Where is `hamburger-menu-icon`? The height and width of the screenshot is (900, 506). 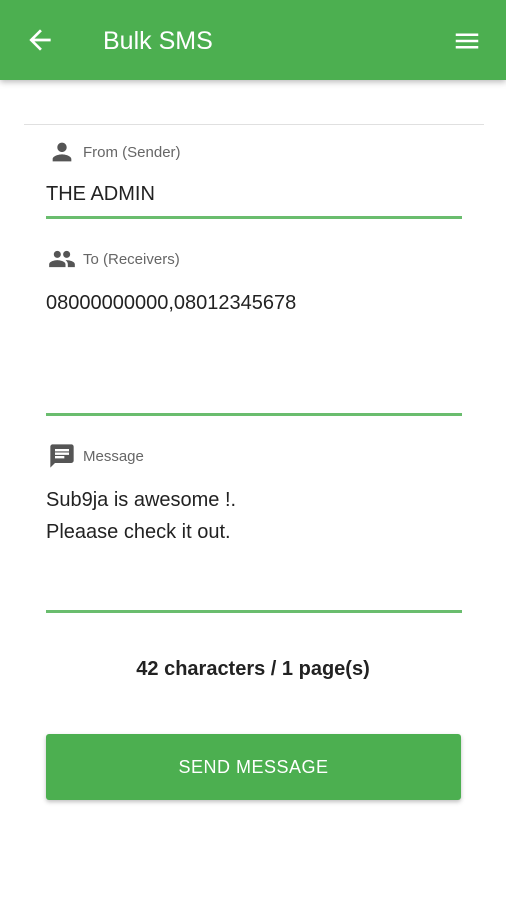
hamburger-menu-icon is located at coordinates (467, 41).